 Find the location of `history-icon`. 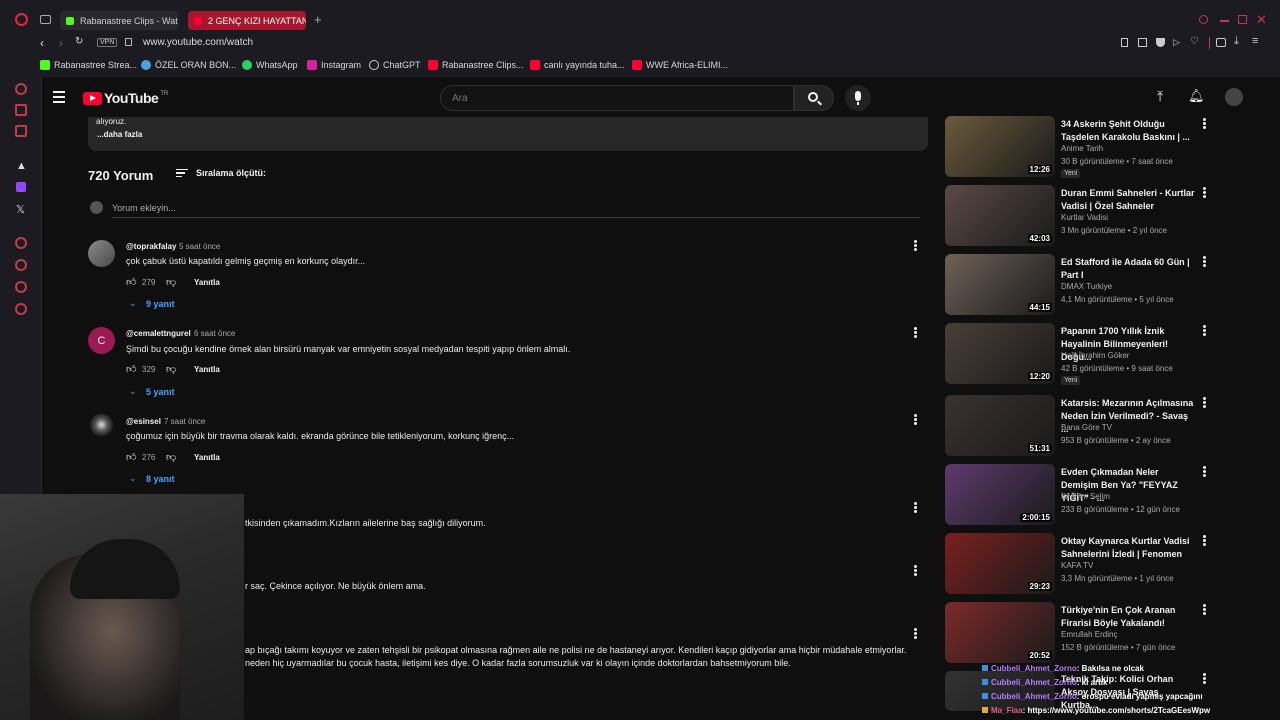

history-icon is located at coordinates (21, 243).